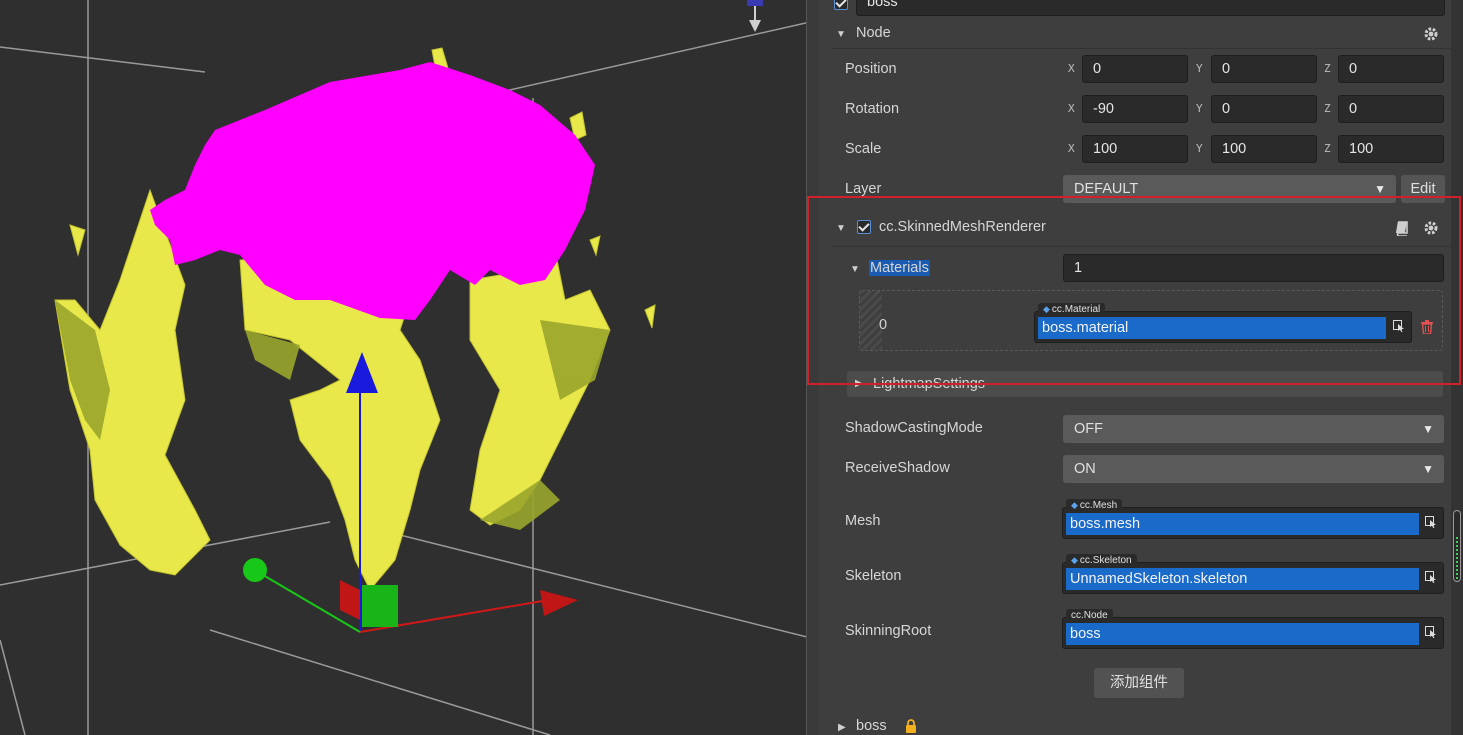 This screenshot has width=1463, height=735. What do you see at coordinates (873, 576) in the screenshot?
I see `skeleton-label: Skeleton` at bounding box center [873, 576].